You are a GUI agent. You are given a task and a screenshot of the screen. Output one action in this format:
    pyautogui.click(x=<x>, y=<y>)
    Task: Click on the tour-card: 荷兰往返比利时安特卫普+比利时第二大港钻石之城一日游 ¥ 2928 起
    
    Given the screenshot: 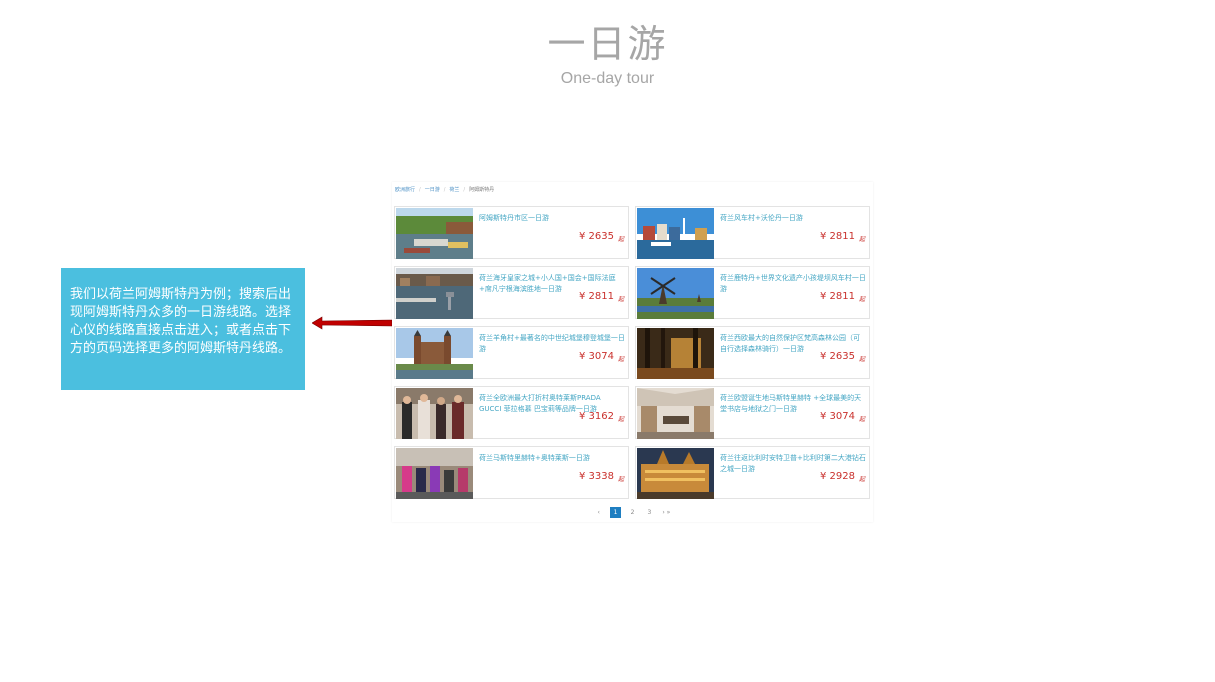 What is the action you would take?
    pyautogui.click(x=752, y=472)
    